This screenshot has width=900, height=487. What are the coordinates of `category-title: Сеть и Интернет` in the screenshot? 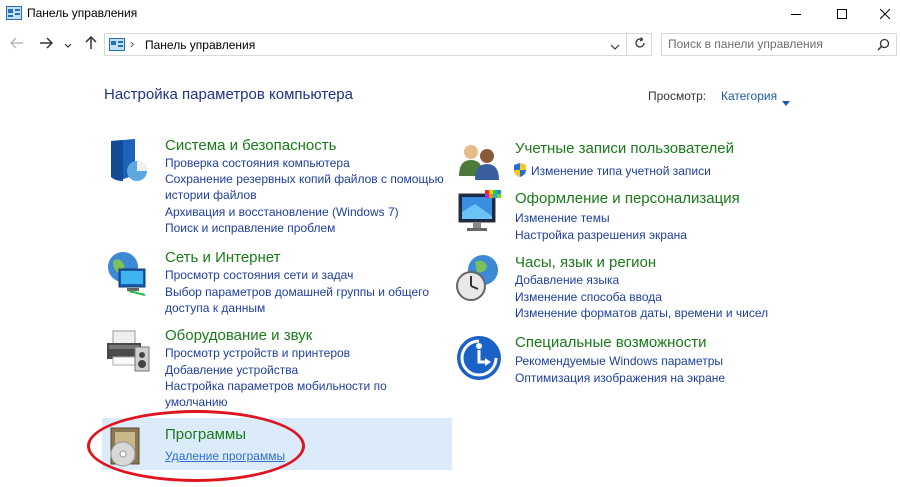 It's located at (223, 257).